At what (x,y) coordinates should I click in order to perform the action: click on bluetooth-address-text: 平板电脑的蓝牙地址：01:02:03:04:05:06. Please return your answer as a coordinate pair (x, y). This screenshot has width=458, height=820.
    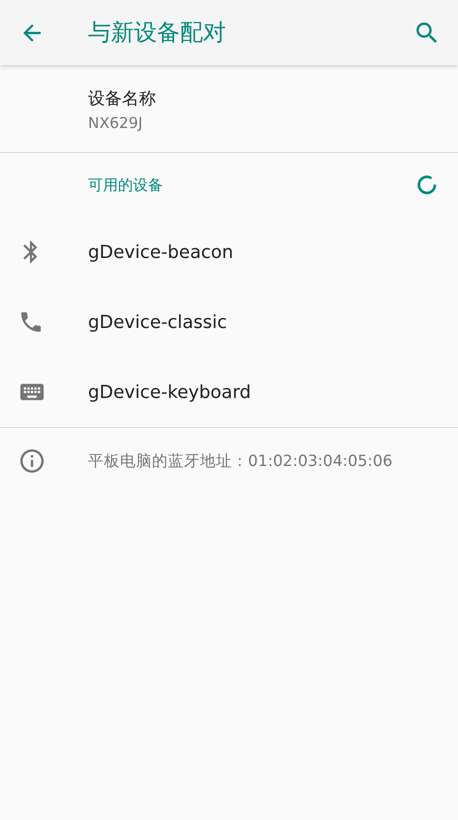
    Looking at the image, I should click on (240, 461).